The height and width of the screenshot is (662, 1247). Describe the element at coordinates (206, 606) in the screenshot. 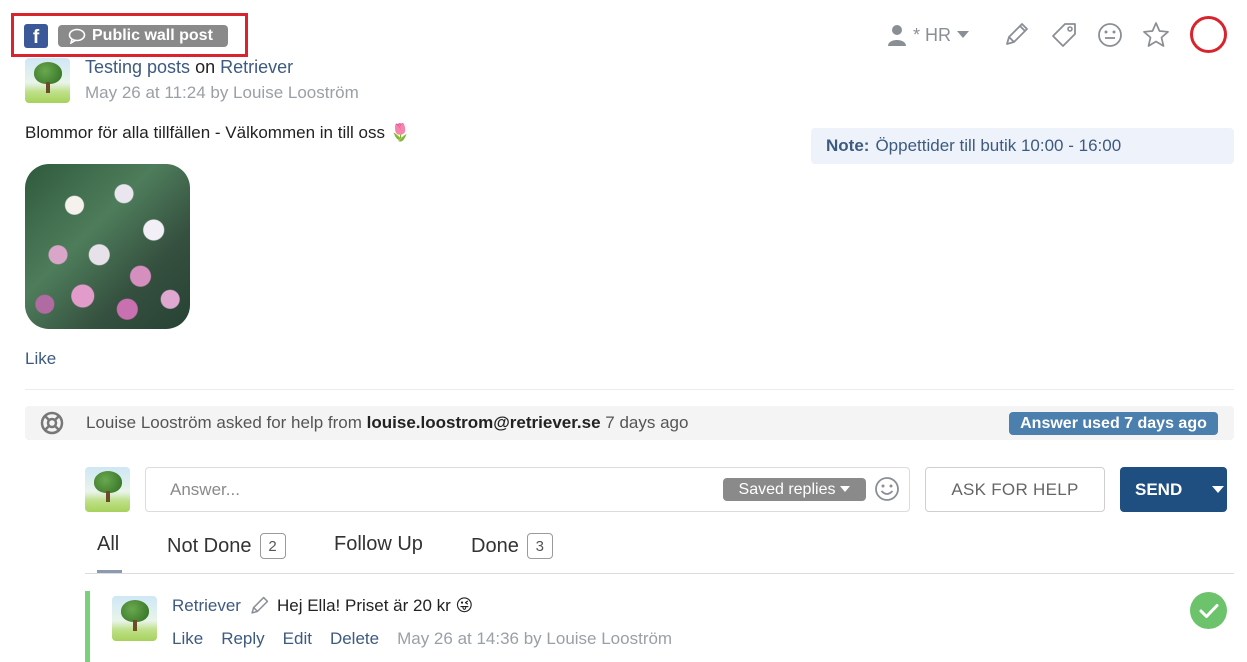

I see `comment-author: Retriever` at that location.